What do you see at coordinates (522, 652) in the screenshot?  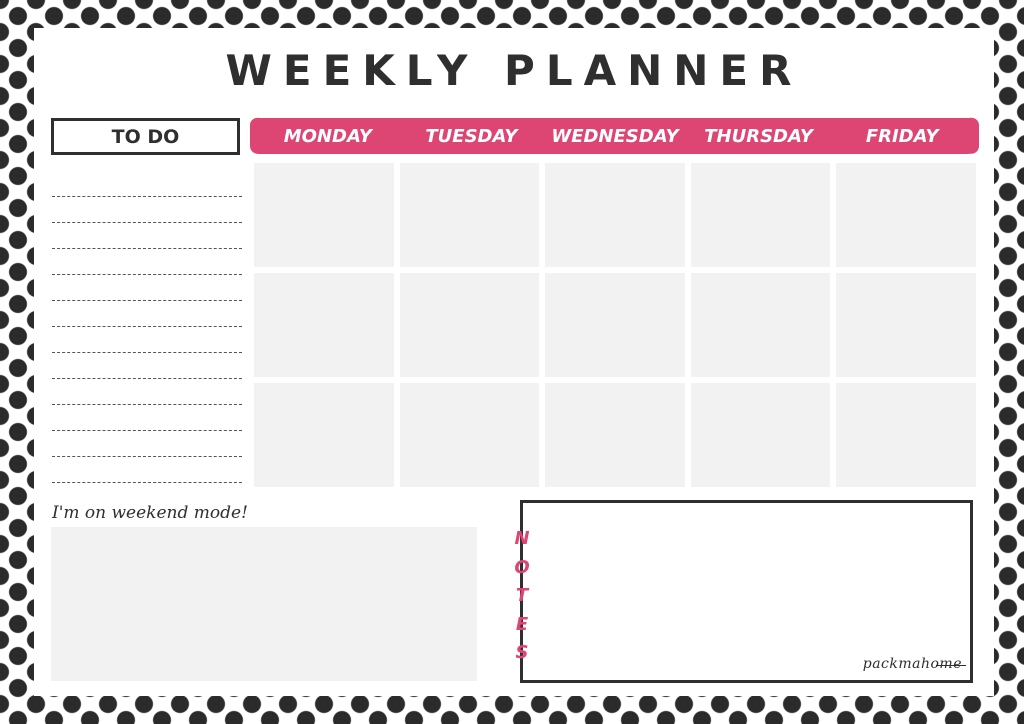 I see `notes-letter: S` at bounding box center [522, 652].